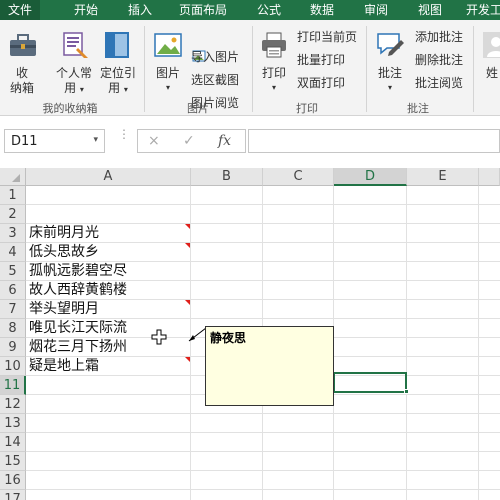 The height and width of the screenshot is (500, 500). Describe the element at coordinates (269, 366) in the screenshot. I see `comment-box: 静夜思` at that location.